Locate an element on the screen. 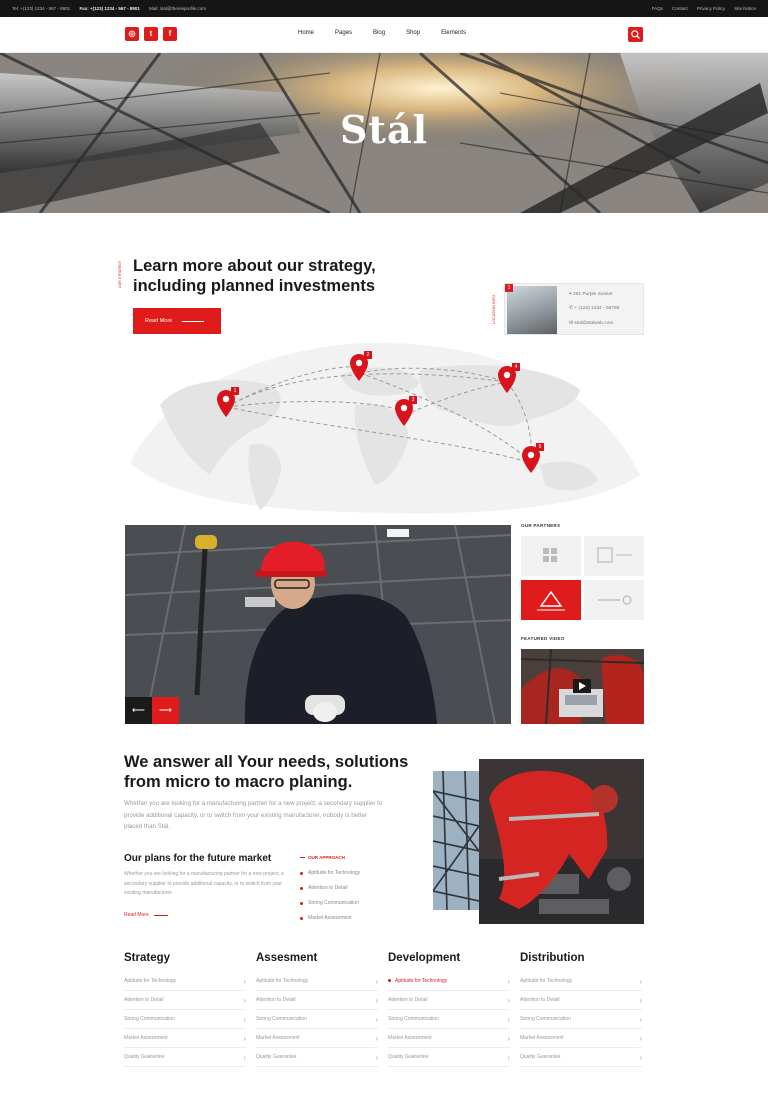 This screenshot has width=768, height=1099. plans-read-more-label: Read More is located at coordinates (136, 915).